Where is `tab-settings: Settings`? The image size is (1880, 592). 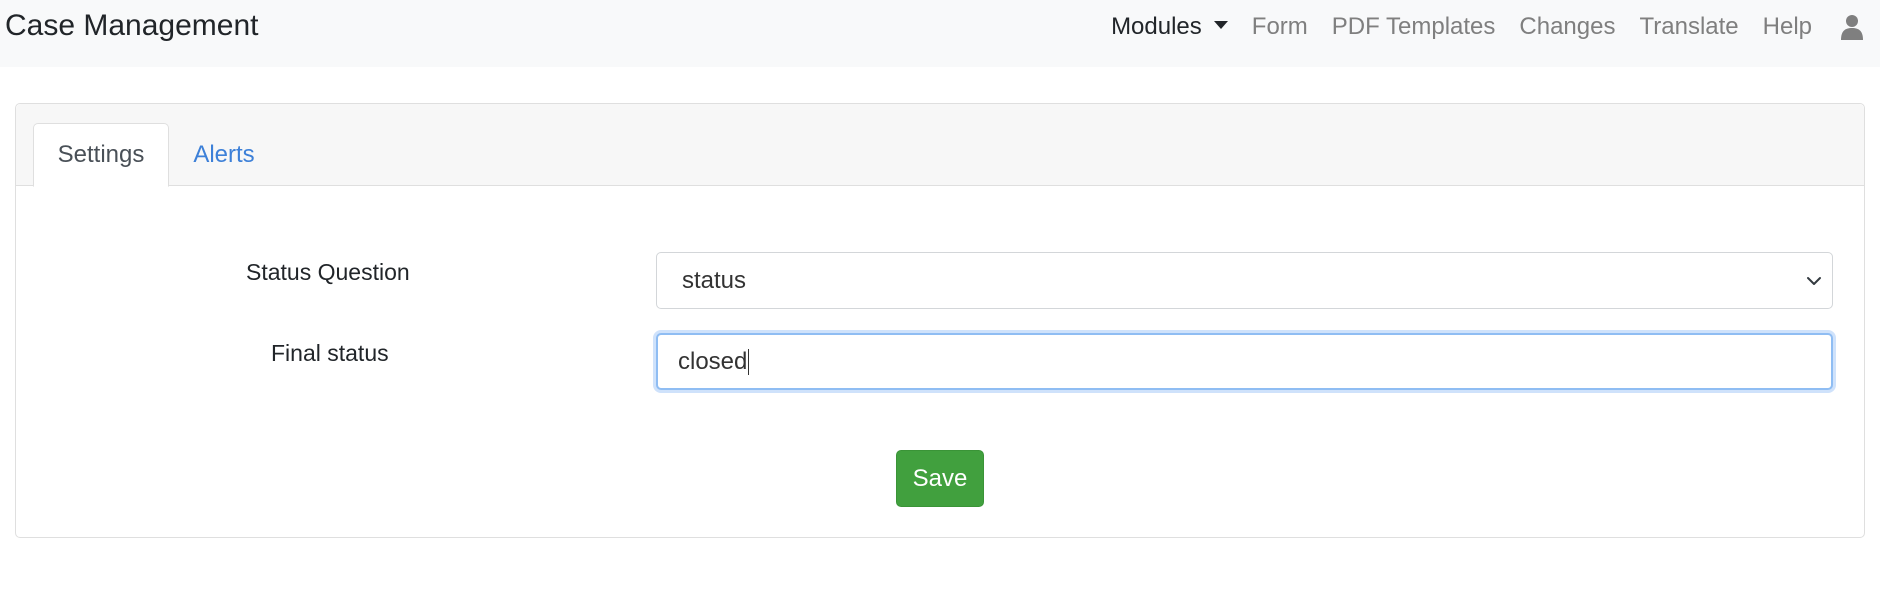
tab-settings: Settings is located at coordinates (101, 155).